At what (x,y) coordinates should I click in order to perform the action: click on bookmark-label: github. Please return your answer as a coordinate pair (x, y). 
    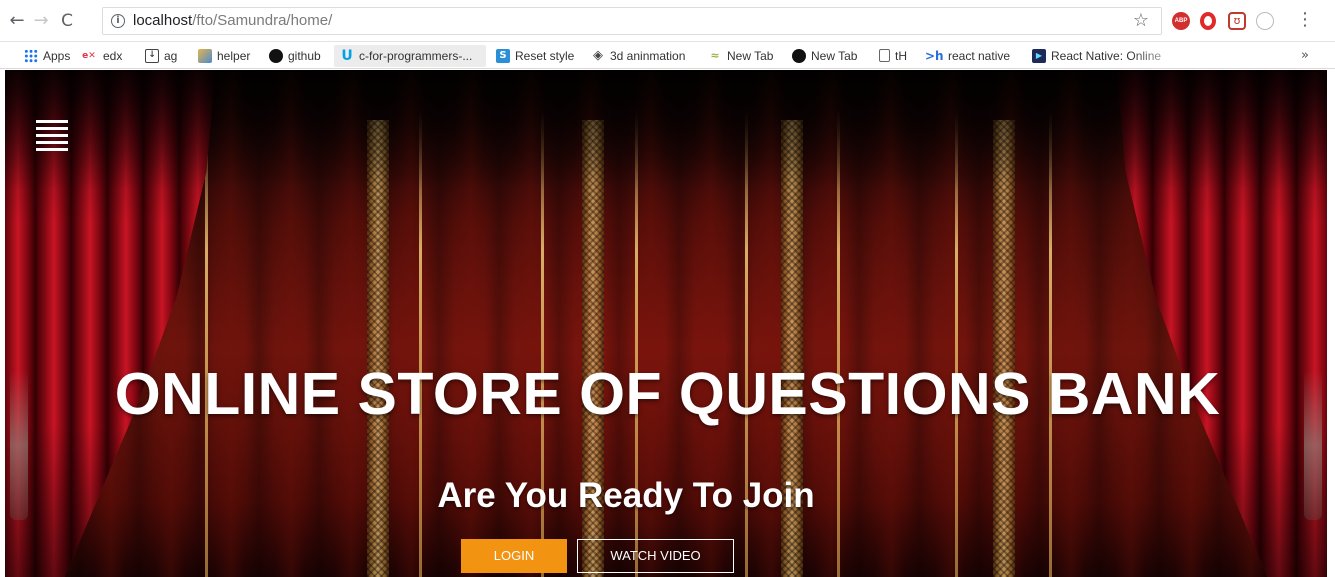
    Looking at the image, I should click on (304, 56).